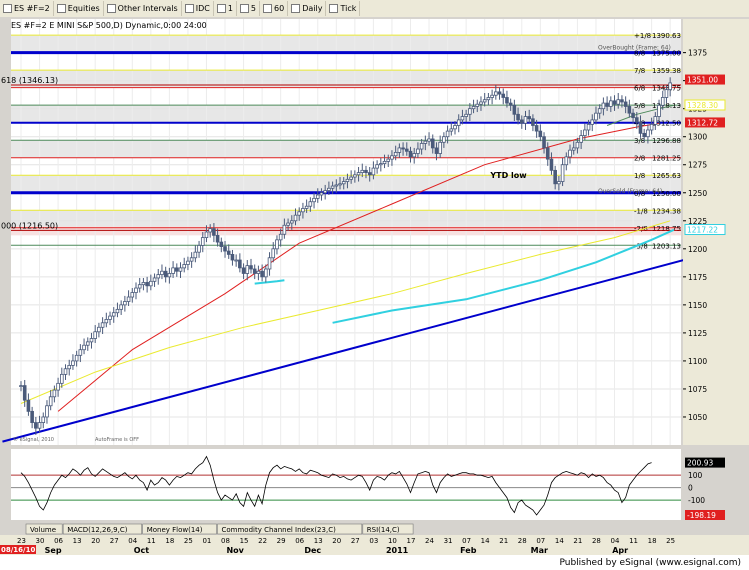 The width and height of the screenshot is (749, 570). Describe the element at coordinates (151, 541) in the screenshot. I see `date-tick-label: 11` at that location.